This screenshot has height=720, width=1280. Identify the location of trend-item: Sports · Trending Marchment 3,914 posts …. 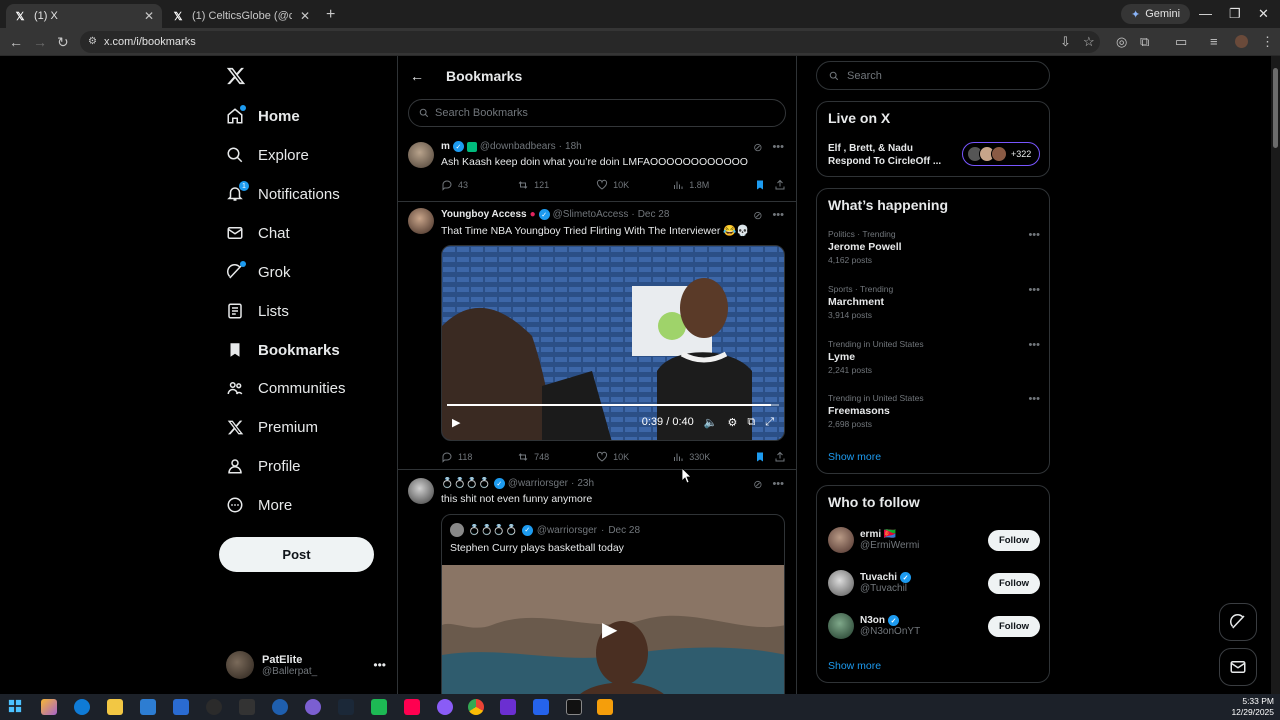
(934, 302).